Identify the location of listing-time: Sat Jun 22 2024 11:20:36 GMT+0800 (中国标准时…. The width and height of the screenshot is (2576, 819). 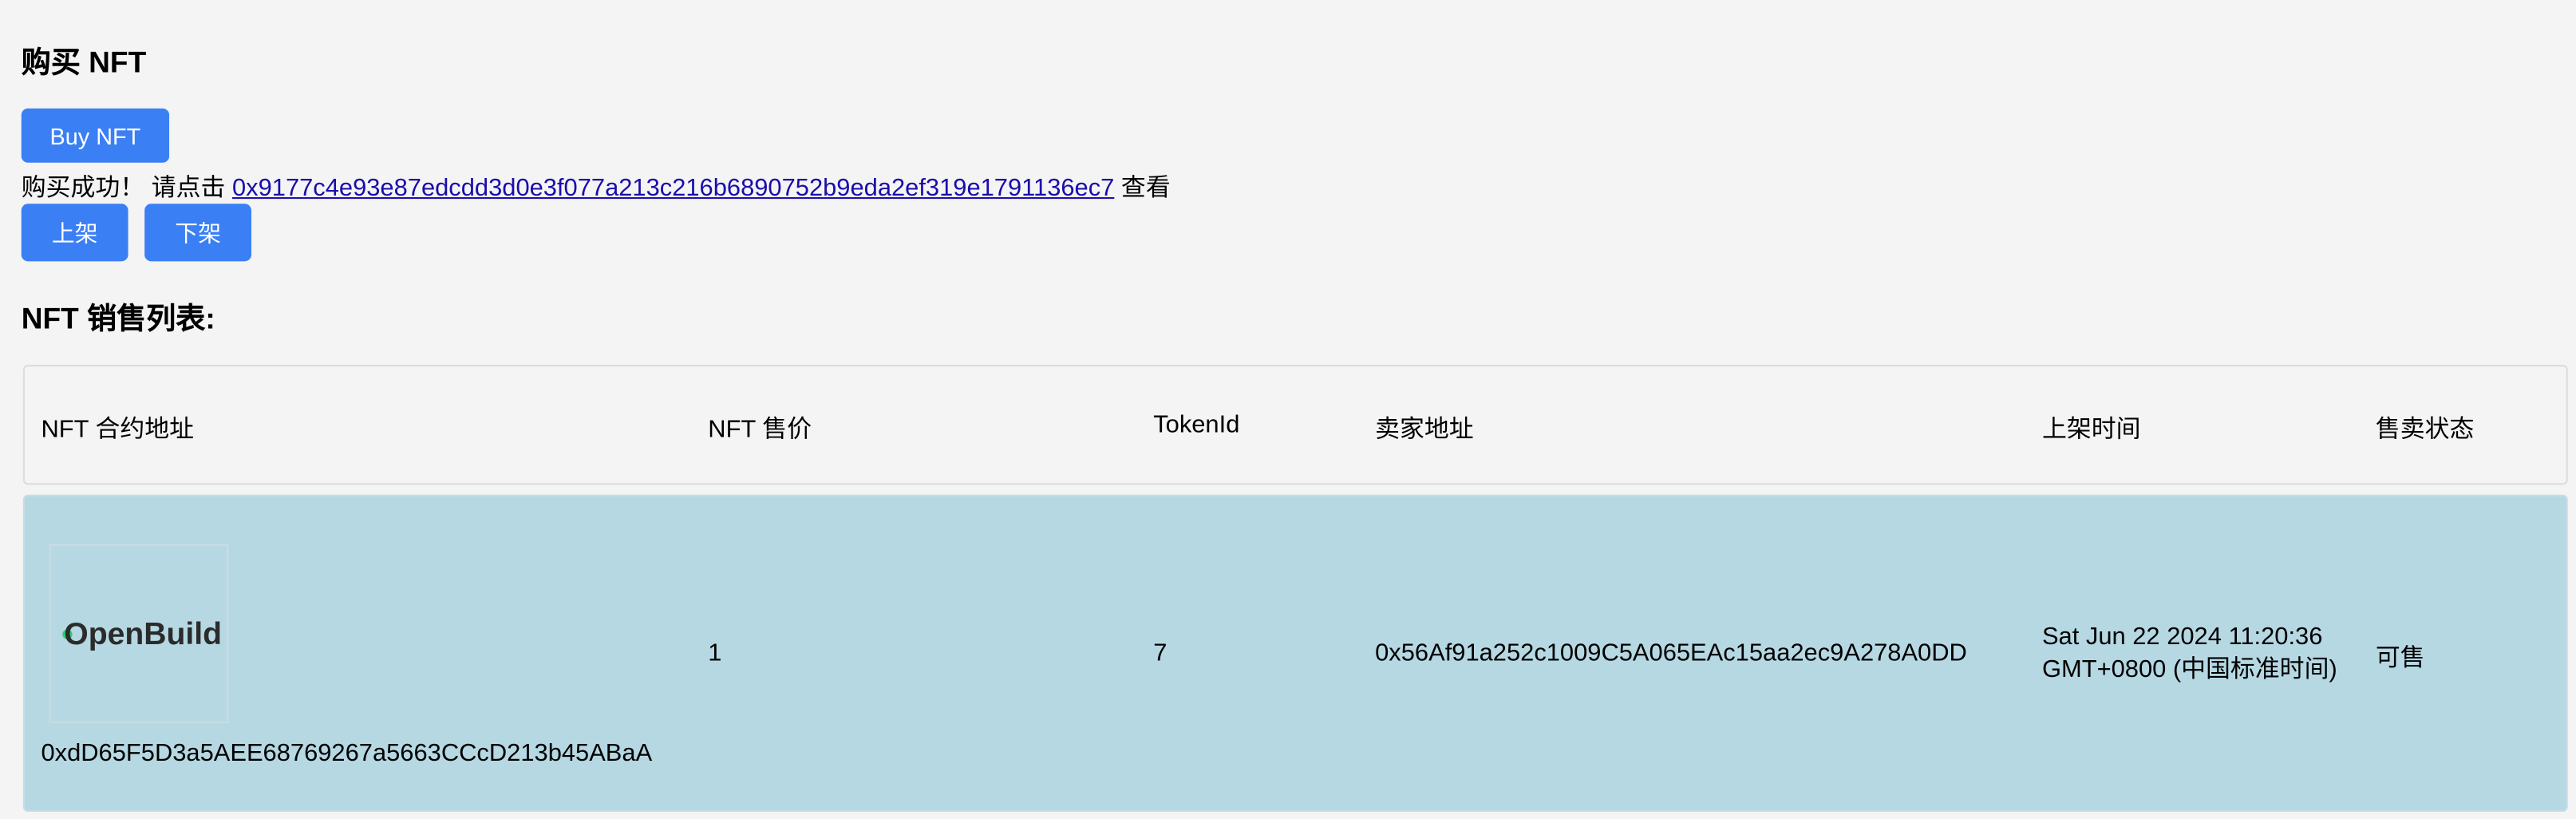
(2189, 653).